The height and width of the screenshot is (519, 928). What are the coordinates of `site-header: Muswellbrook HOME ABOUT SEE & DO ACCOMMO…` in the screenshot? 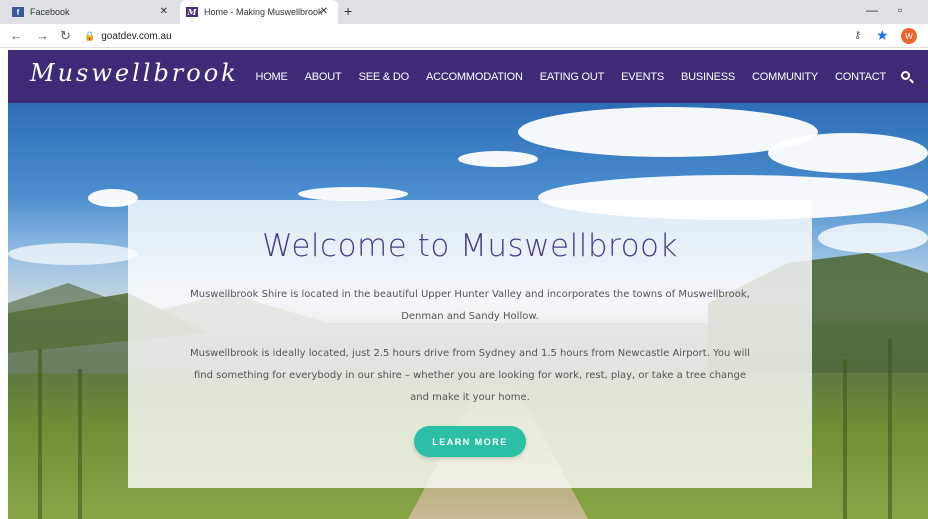 It's located at (468, 76).